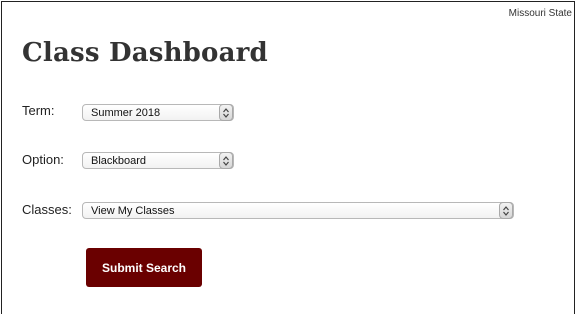 This screenshot has height=314, width=576. What do you see at coordinates (144, 267) in the screenshot?
I see `submit-search-button: Submit Search` at bounding box center [144, 267].